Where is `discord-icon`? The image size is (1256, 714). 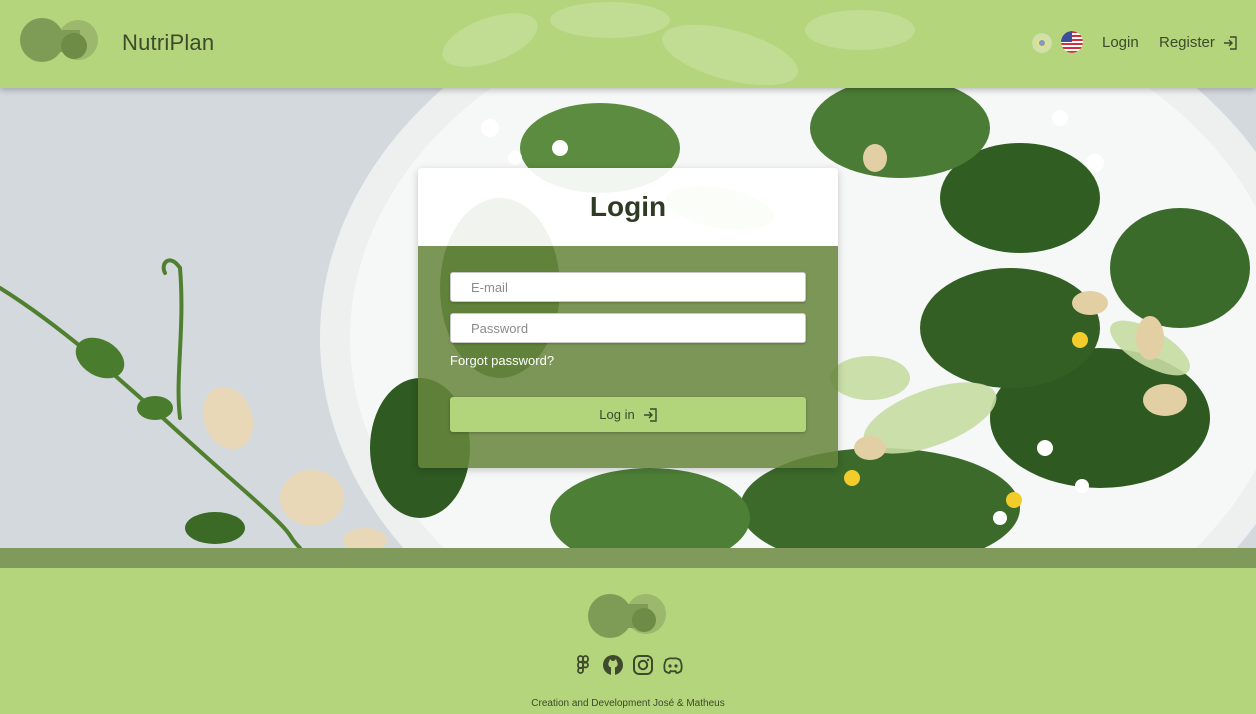
discord-icon is located at coordinates (673, 665).